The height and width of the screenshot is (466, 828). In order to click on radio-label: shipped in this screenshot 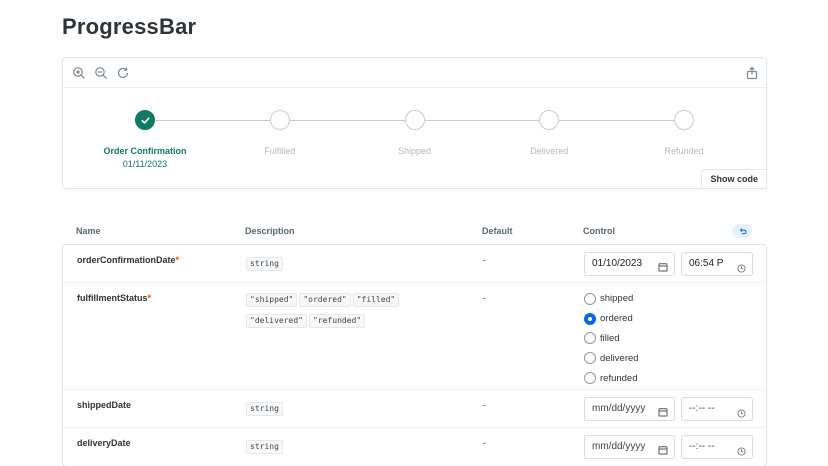, I will do `click(617, 299)`.